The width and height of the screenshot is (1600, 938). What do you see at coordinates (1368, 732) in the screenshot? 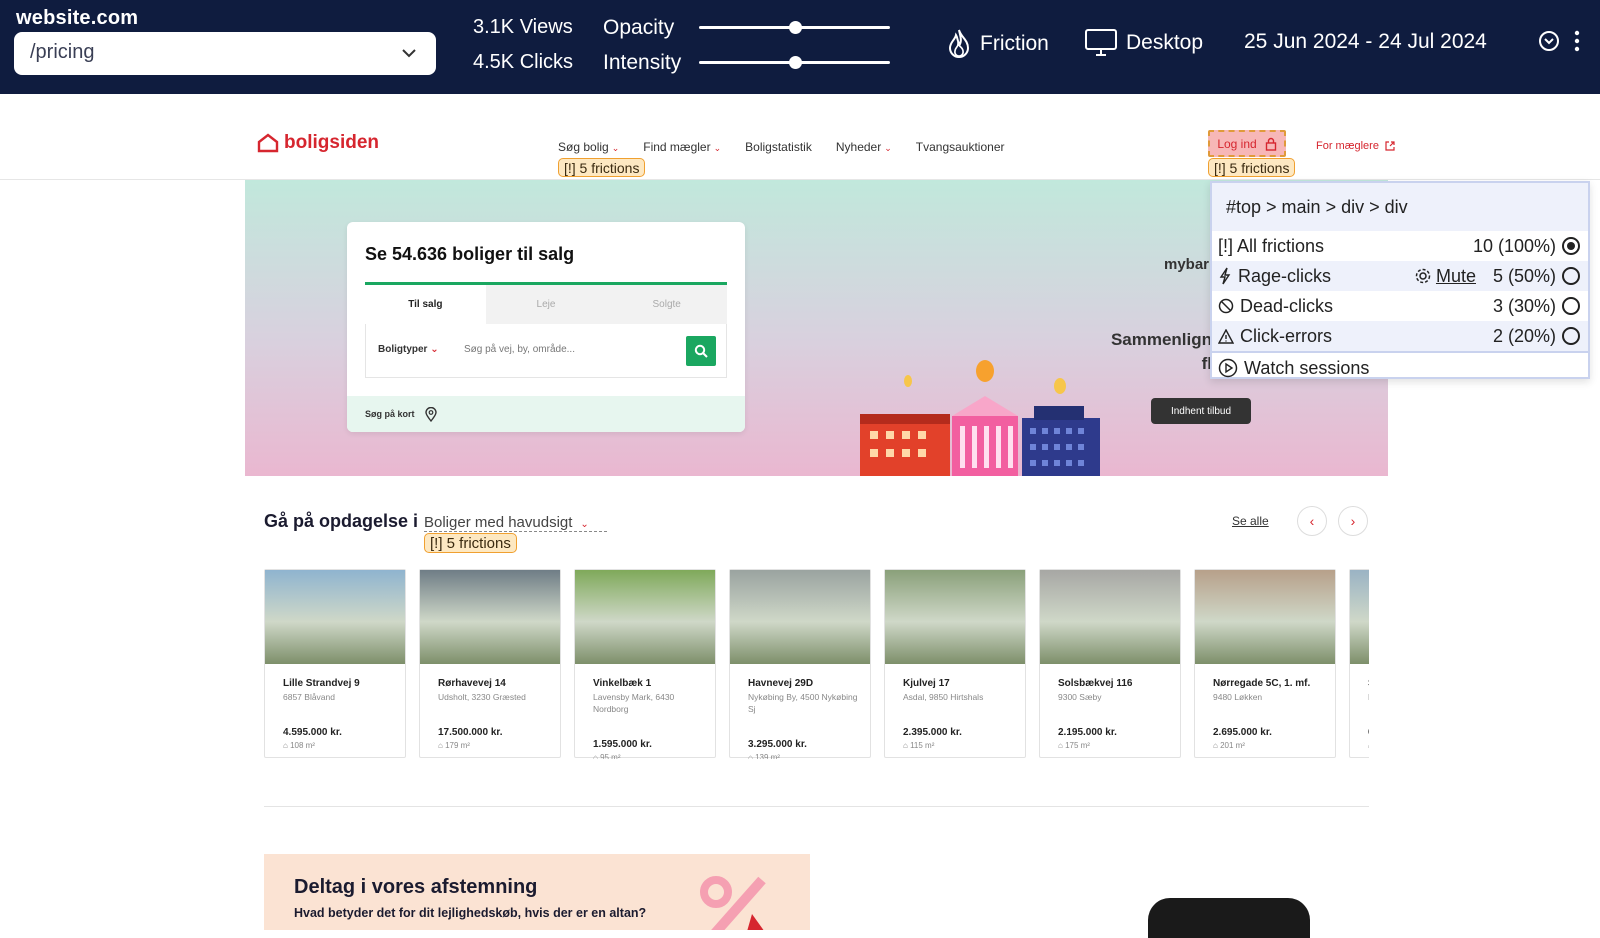
I see `listing-price: 6` at bounding box center [1368, 732].